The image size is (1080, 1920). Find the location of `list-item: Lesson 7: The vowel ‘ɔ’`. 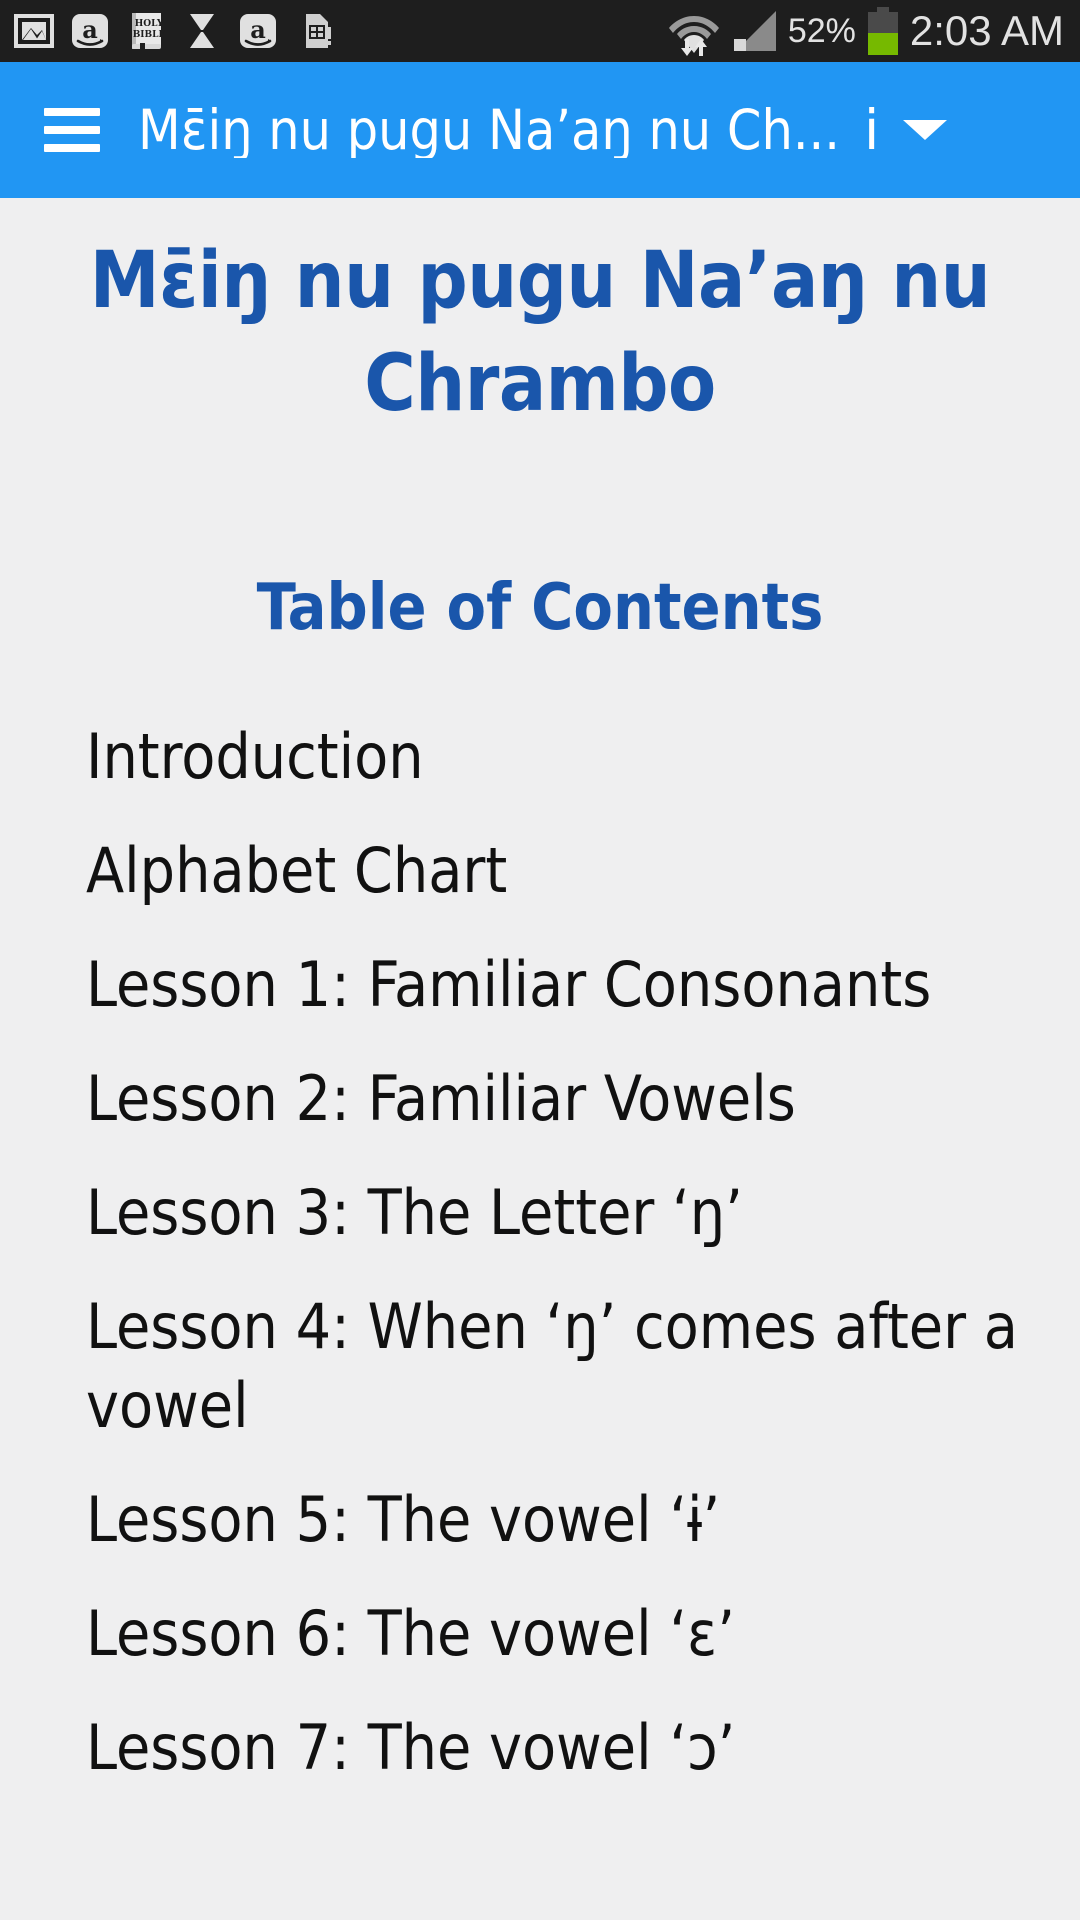

list-item: Lesson 7: The vowel ‘ɔ’ is located at coordinates (559, 1748).